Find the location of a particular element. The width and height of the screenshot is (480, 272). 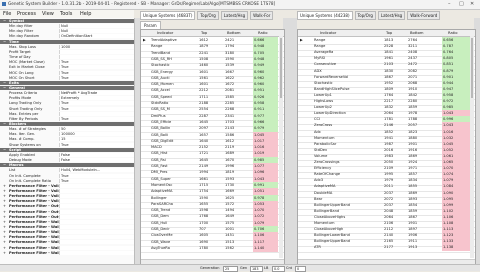

property-section-header: − Symbol is located at coordinates (67, 21).